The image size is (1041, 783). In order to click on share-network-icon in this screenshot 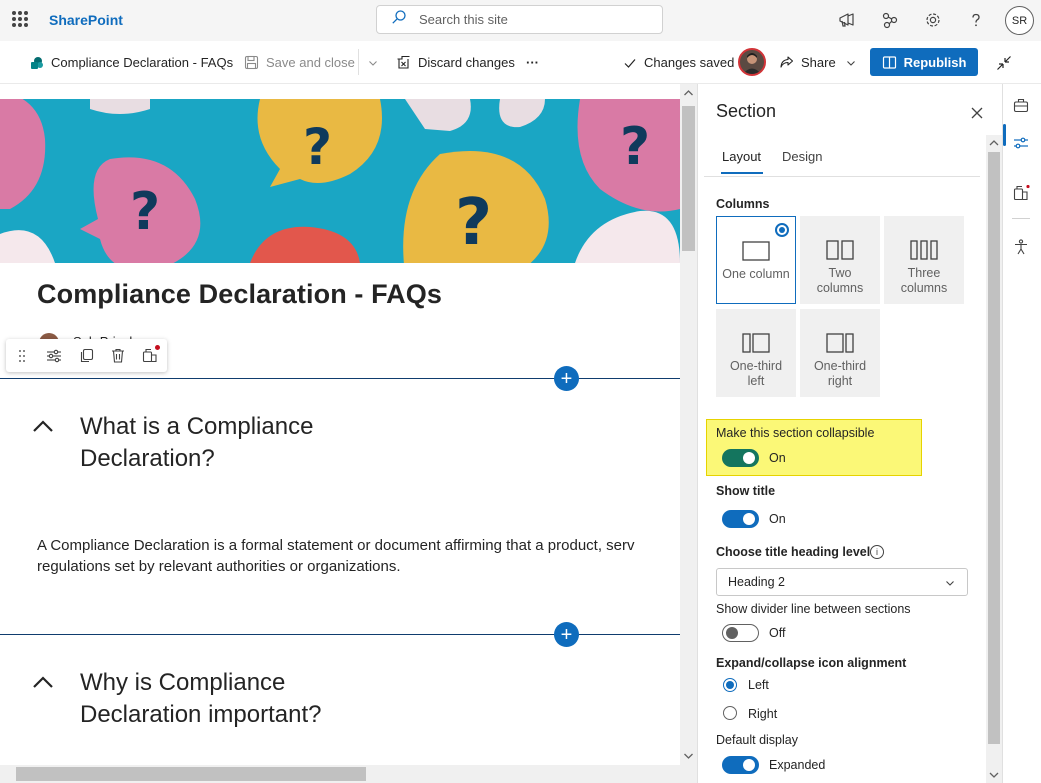, I will do `click(890, 20)`.